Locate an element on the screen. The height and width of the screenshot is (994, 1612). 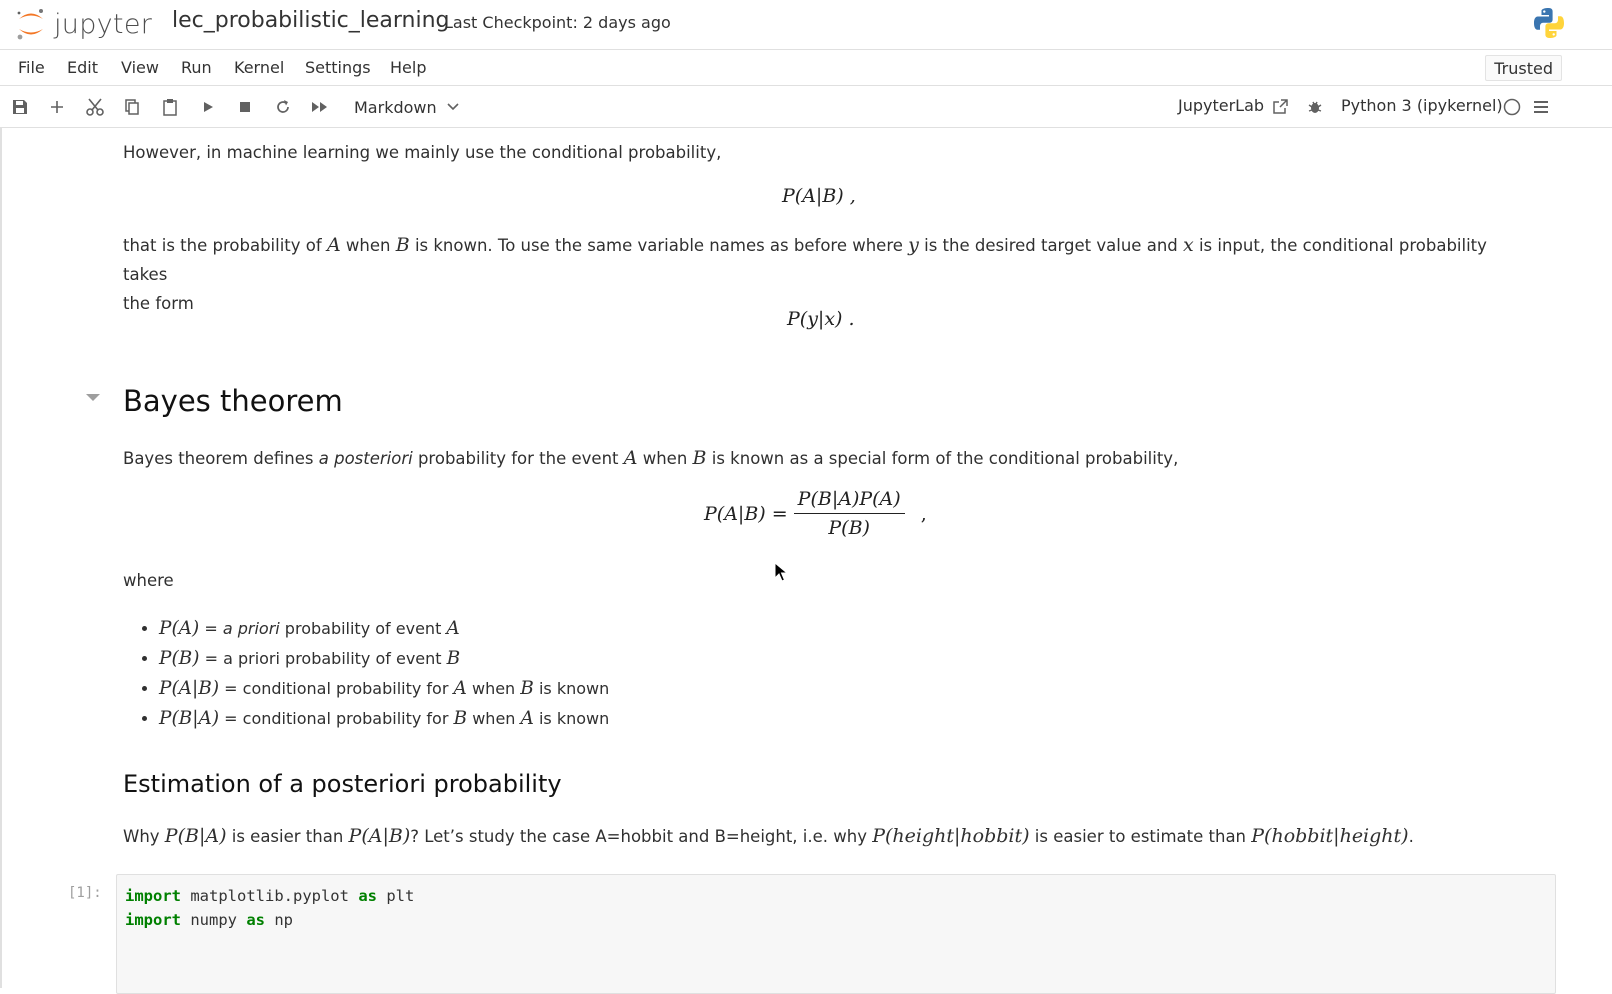
python-logo-icon is located at coordinates (1549, 23).